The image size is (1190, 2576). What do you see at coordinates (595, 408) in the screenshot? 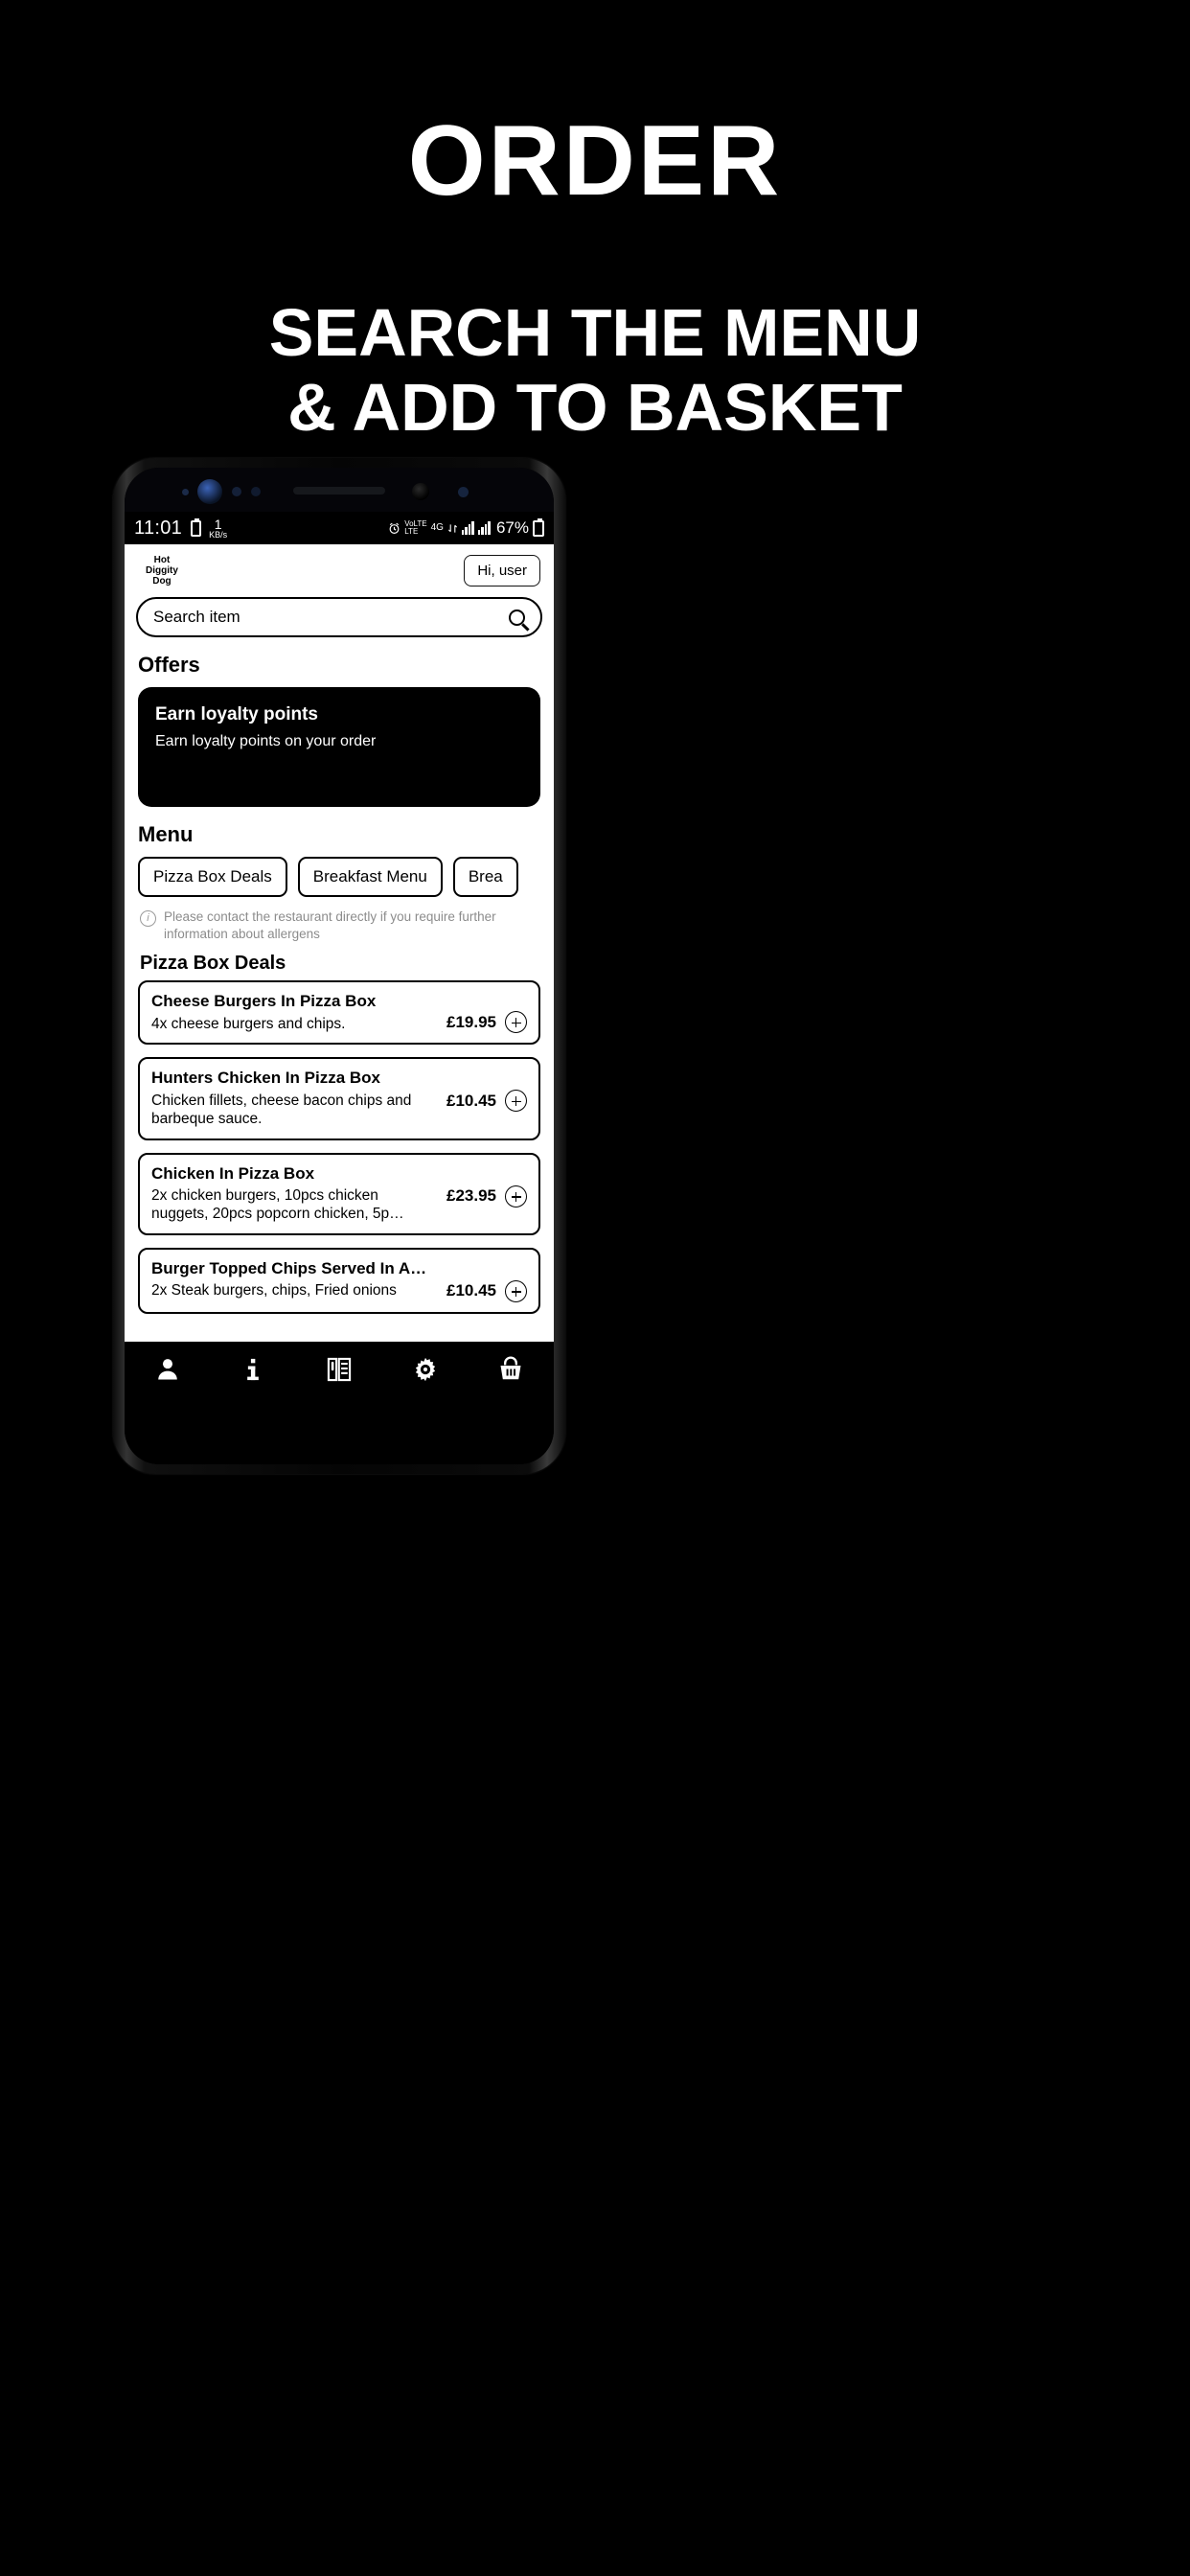
I see `promo-subtitle-line-2: & ADD TO BASKET` at bounding box center [595, 408].